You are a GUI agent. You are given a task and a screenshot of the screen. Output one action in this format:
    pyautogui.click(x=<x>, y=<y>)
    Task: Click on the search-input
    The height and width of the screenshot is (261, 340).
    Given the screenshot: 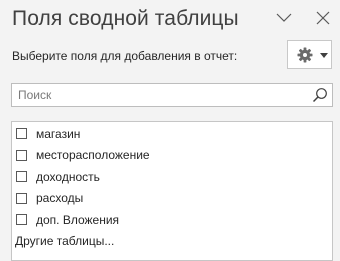 What is the action you would take?
    pyautogui.click(x=158, y=95)
    